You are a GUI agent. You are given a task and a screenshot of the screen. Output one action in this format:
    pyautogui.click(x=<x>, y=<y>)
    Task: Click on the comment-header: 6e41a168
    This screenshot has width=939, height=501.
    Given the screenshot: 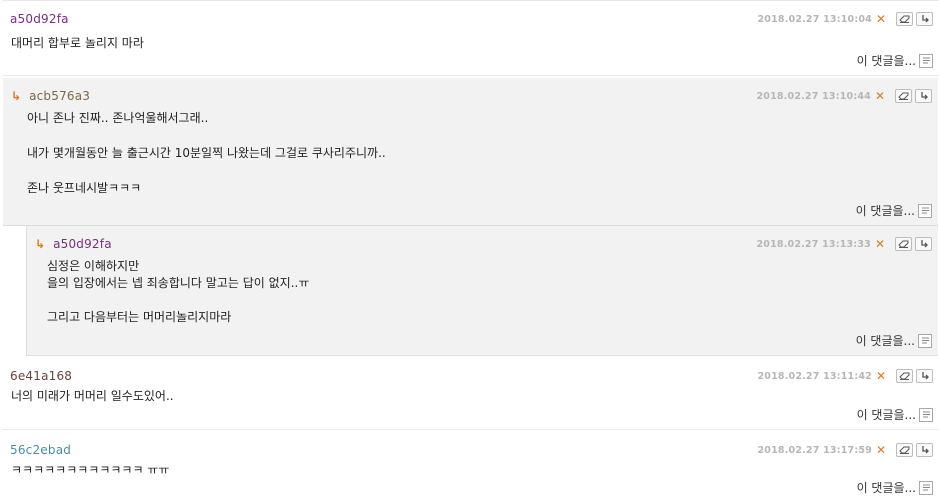 What is the action you would take?
    pyautogui.click(x=41, y=376)
    